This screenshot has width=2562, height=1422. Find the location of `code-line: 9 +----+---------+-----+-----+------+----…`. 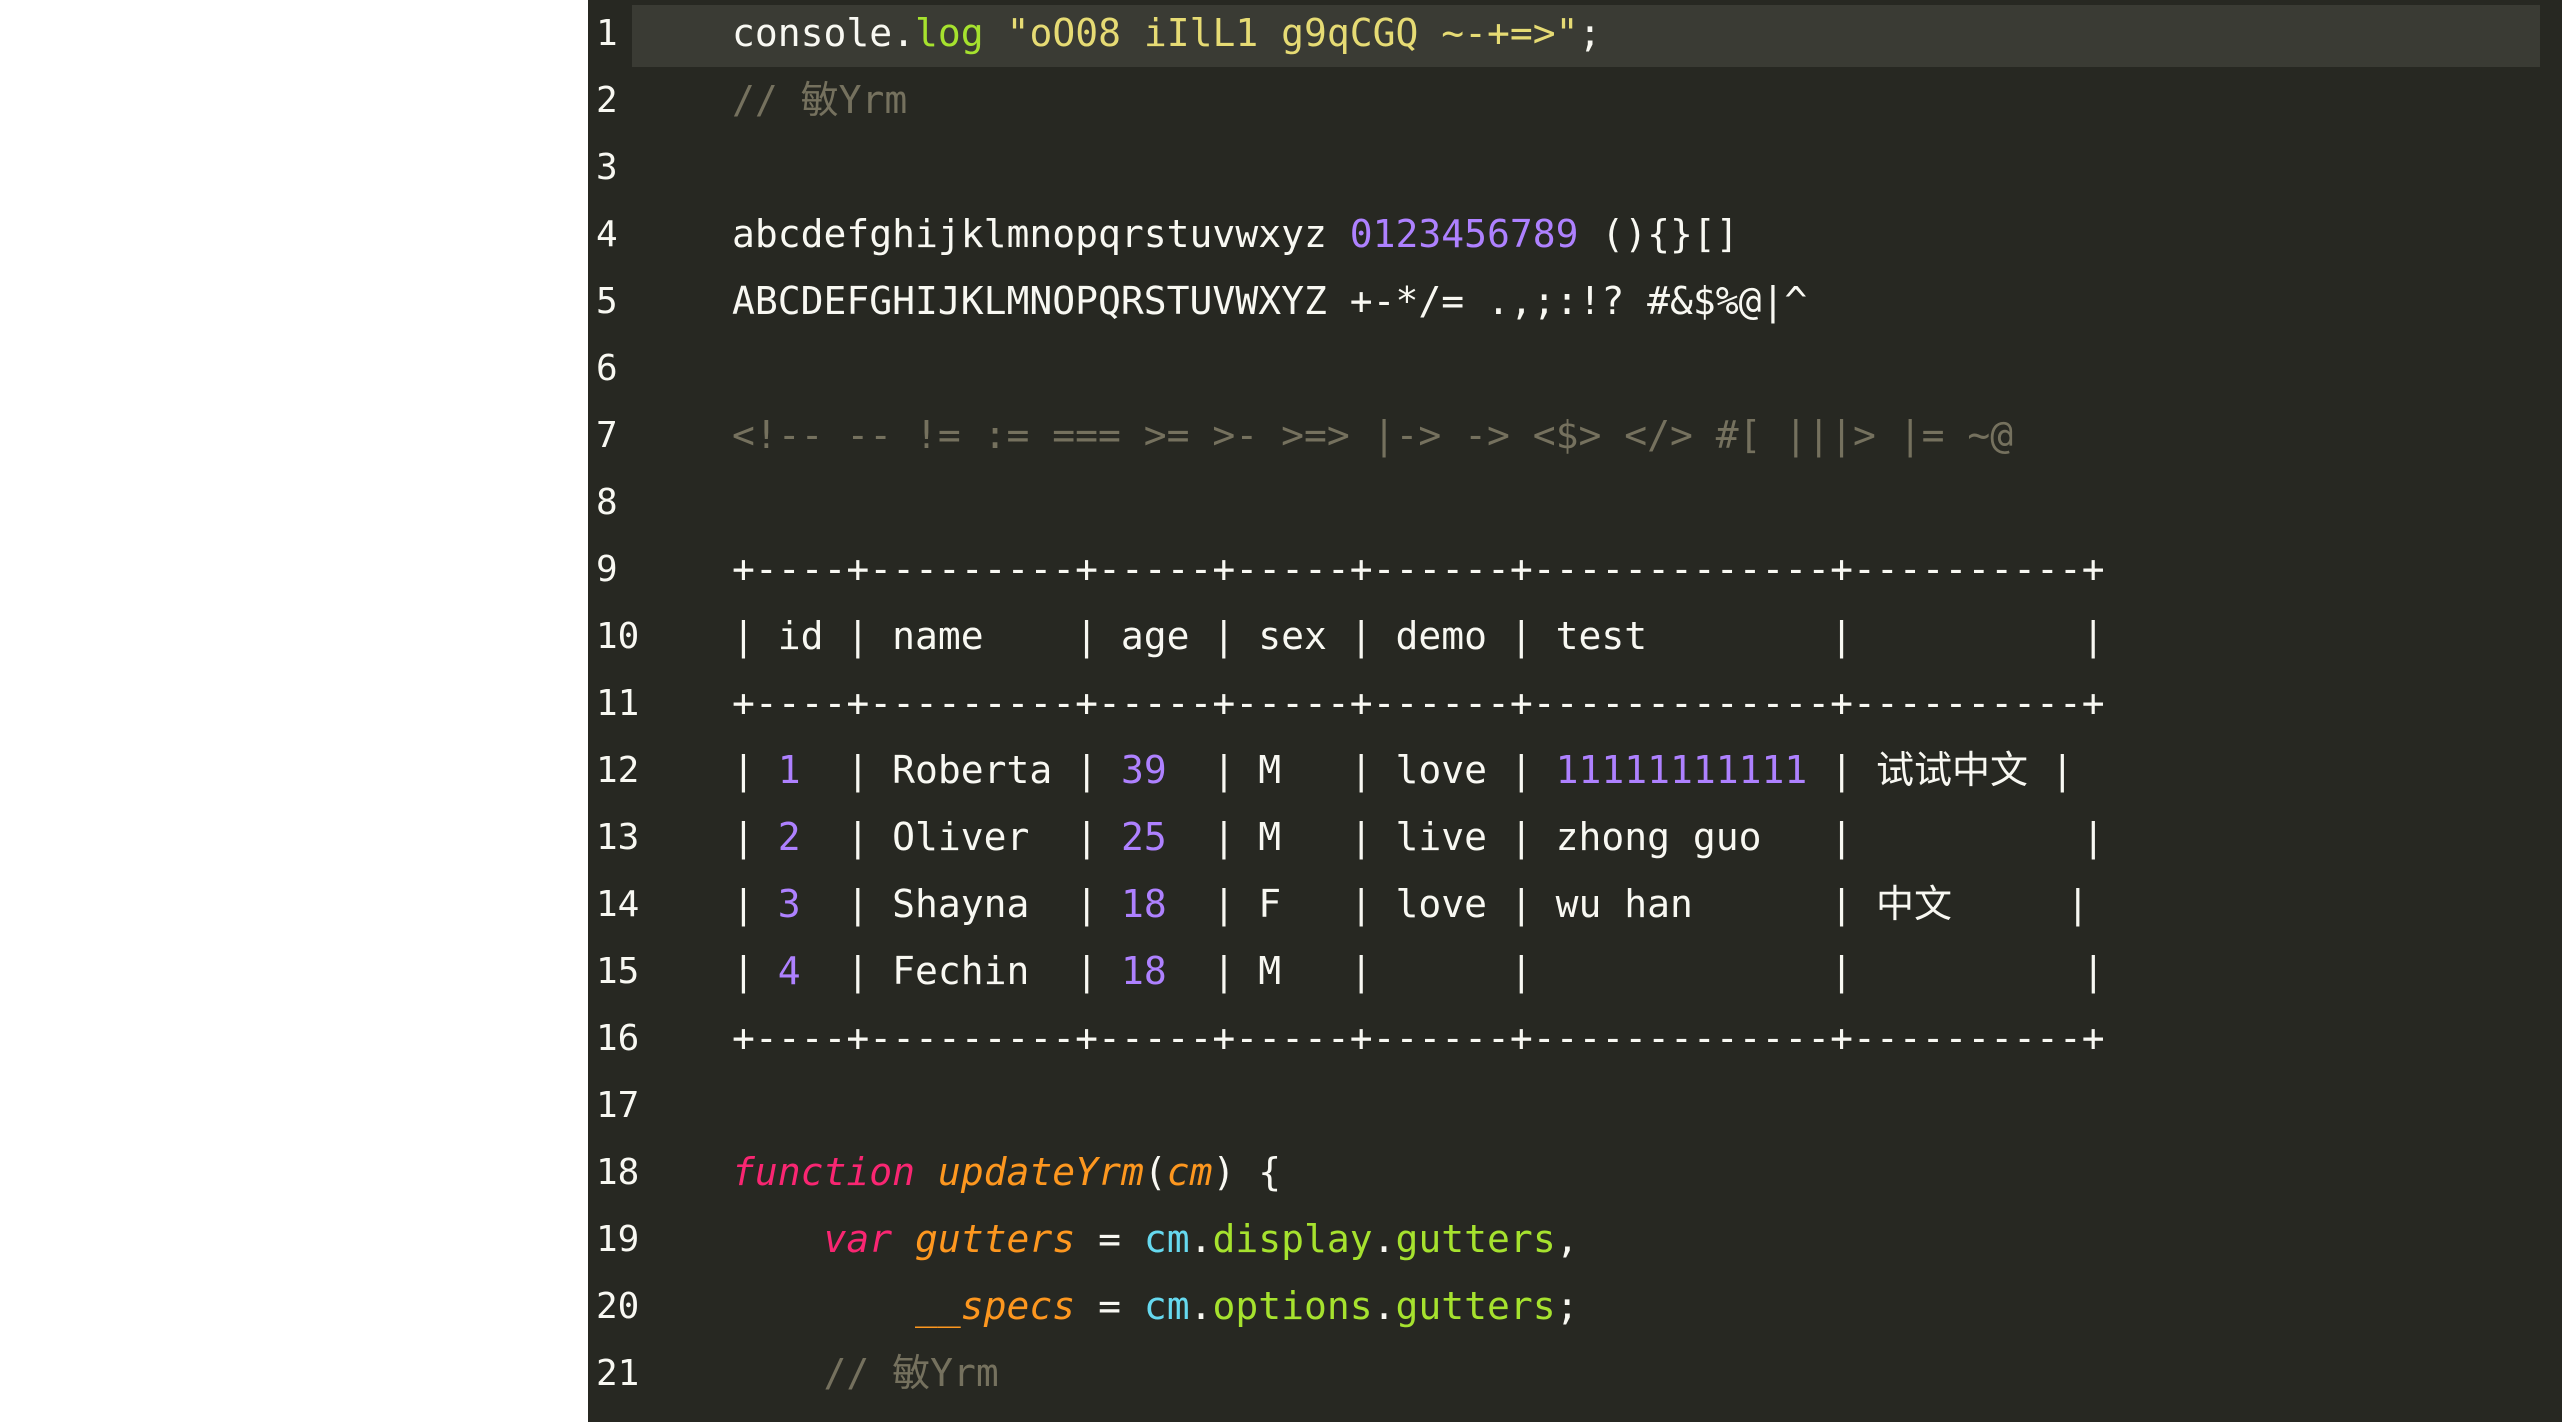

code-line: 9 +----+---------+-----+-----+------+----… is located at coordinates (1575, 569).